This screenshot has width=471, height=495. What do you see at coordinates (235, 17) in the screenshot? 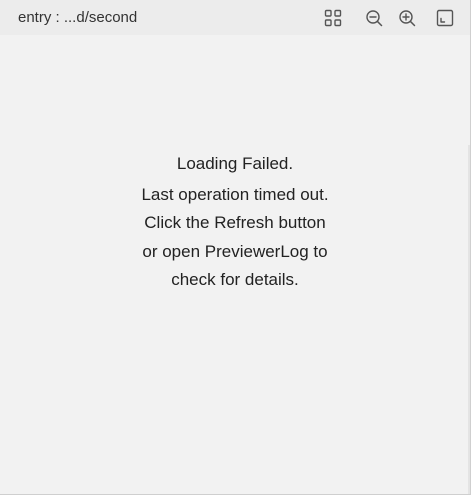
I see `toolbar: entry : ...d/second` at bounding box center [235, 17].